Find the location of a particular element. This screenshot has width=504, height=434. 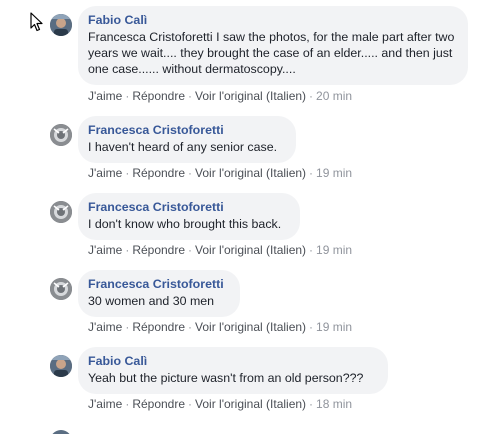

timestamp: 20 min is located at coordinates (334, 96).